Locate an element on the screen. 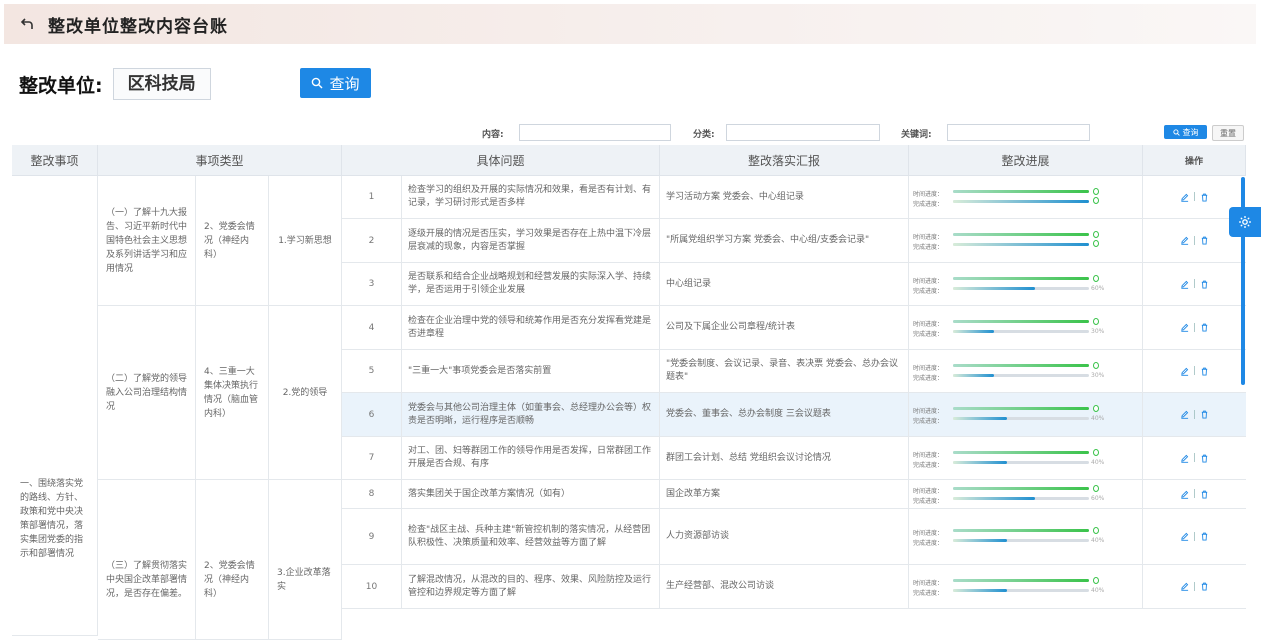  progress-knob is located at coordinates (1096, 243).